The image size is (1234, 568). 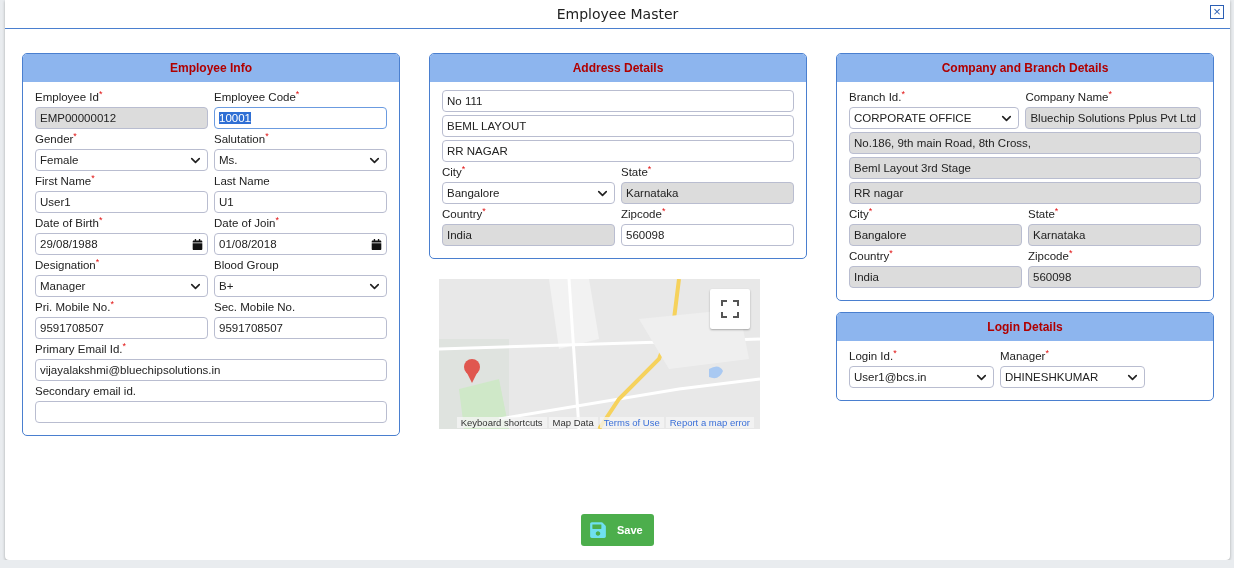 What do you see at coordinates (1025, 143) in the screenshot?
I see `input-field: No.186, 9th main Road, 8th Cross,` at bounding box center [1025, 143].